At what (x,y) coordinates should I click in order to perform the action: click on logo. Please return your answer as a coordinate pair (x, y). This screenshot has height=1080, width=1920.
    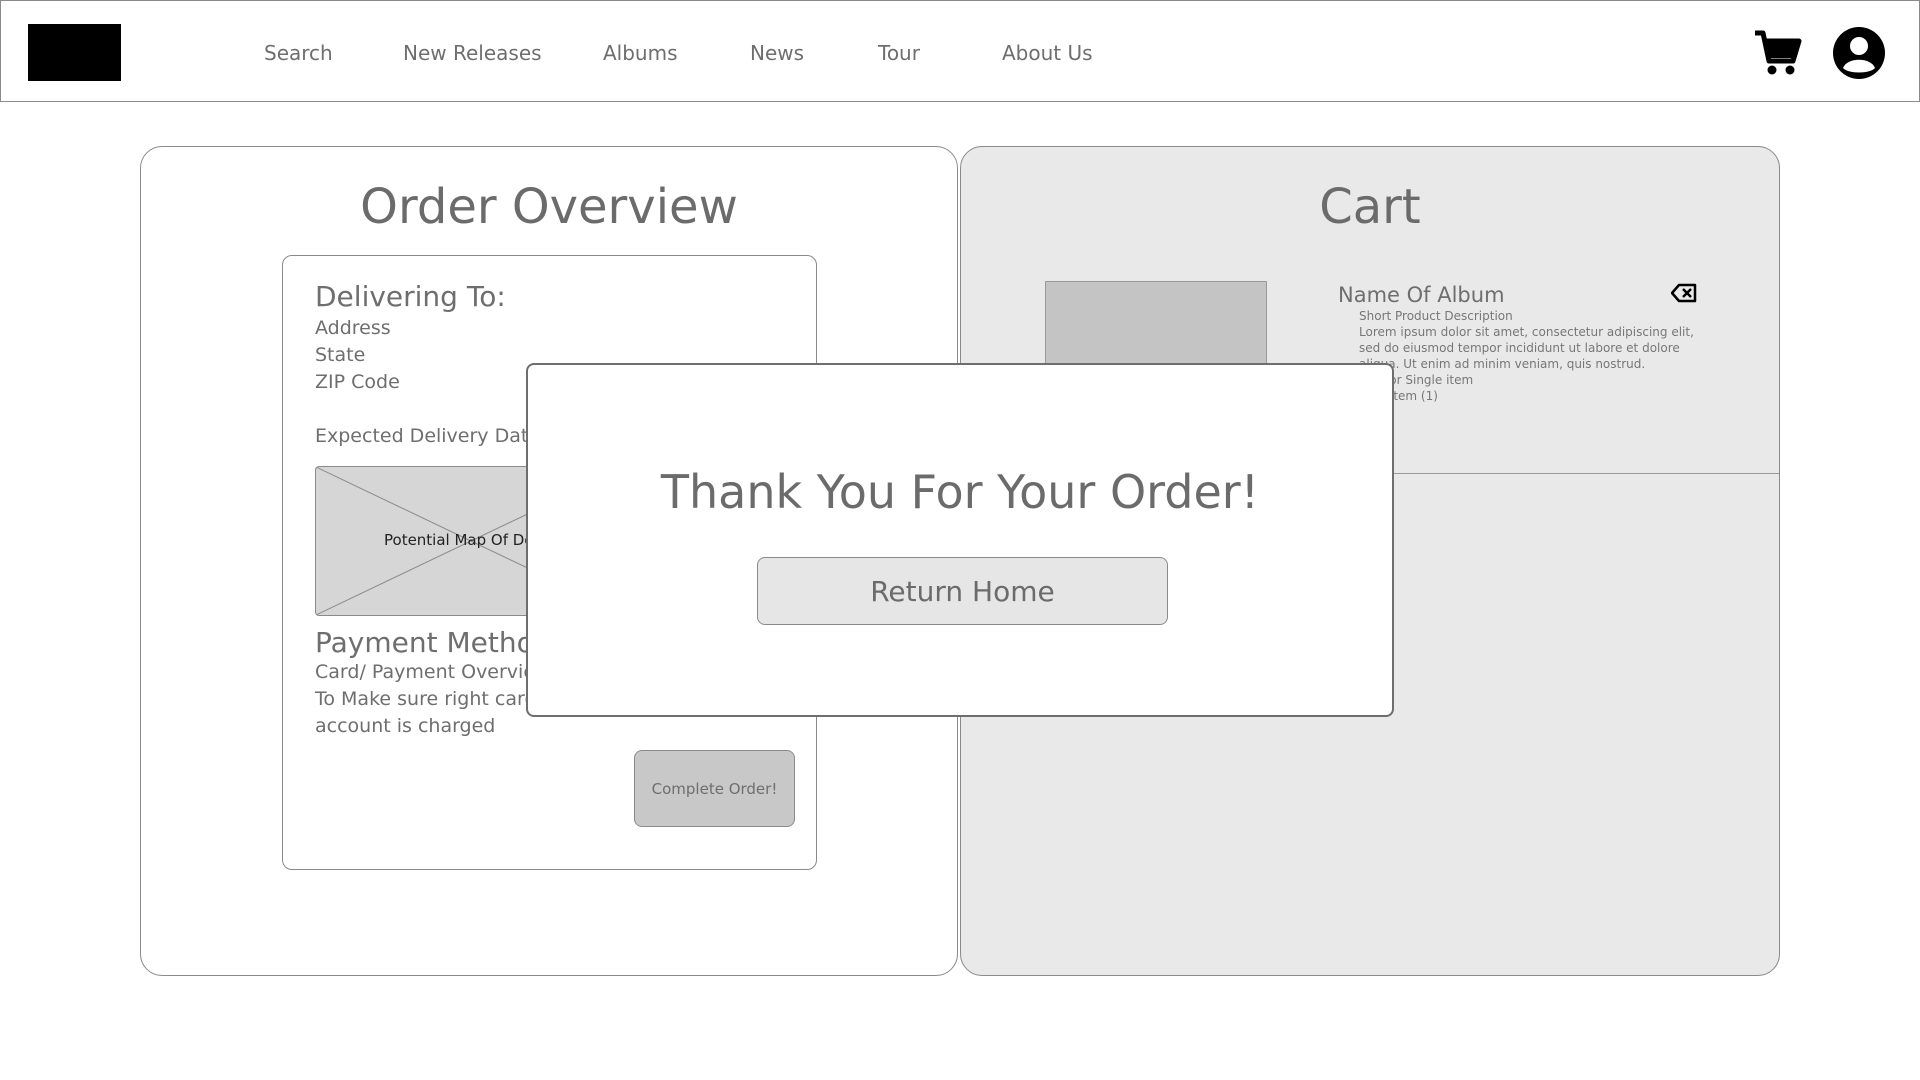
    Looking at the image, I should click on (74, 52).